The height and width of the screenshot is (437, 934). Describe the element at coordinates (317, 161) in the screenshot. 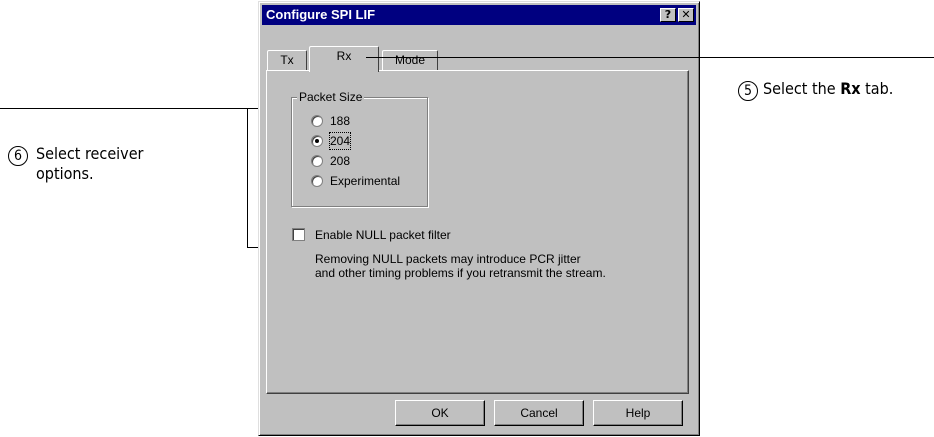

I see `radio-208-button` at that location.